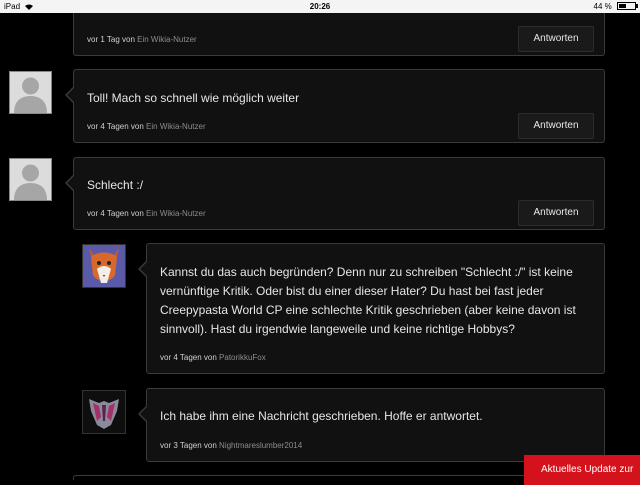  What do you see at coordinates (303, 477) in the screenshot?
I see `next-comment-edge` at bounding box center [303, 477].